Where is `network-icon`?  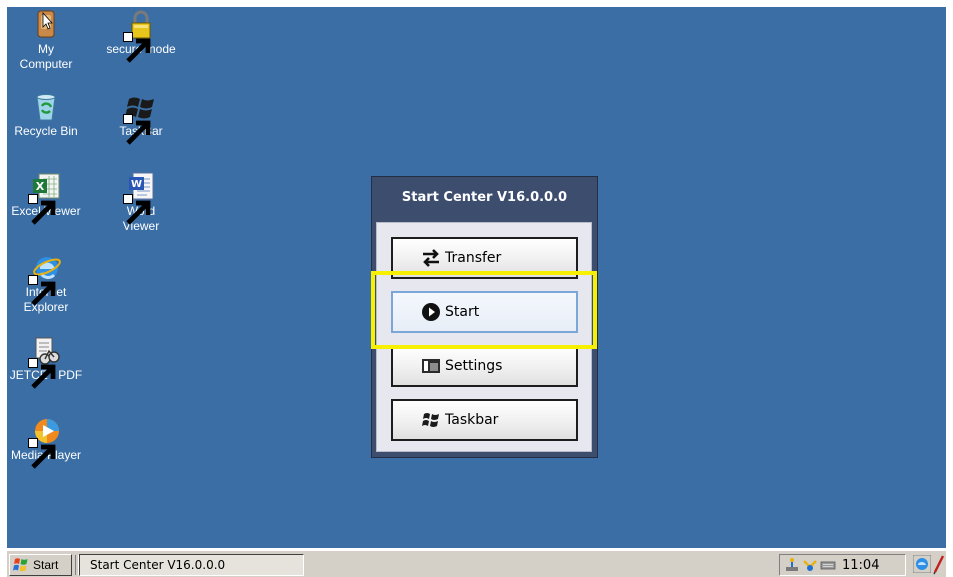
network-icon is located at coordinates (792, 565).